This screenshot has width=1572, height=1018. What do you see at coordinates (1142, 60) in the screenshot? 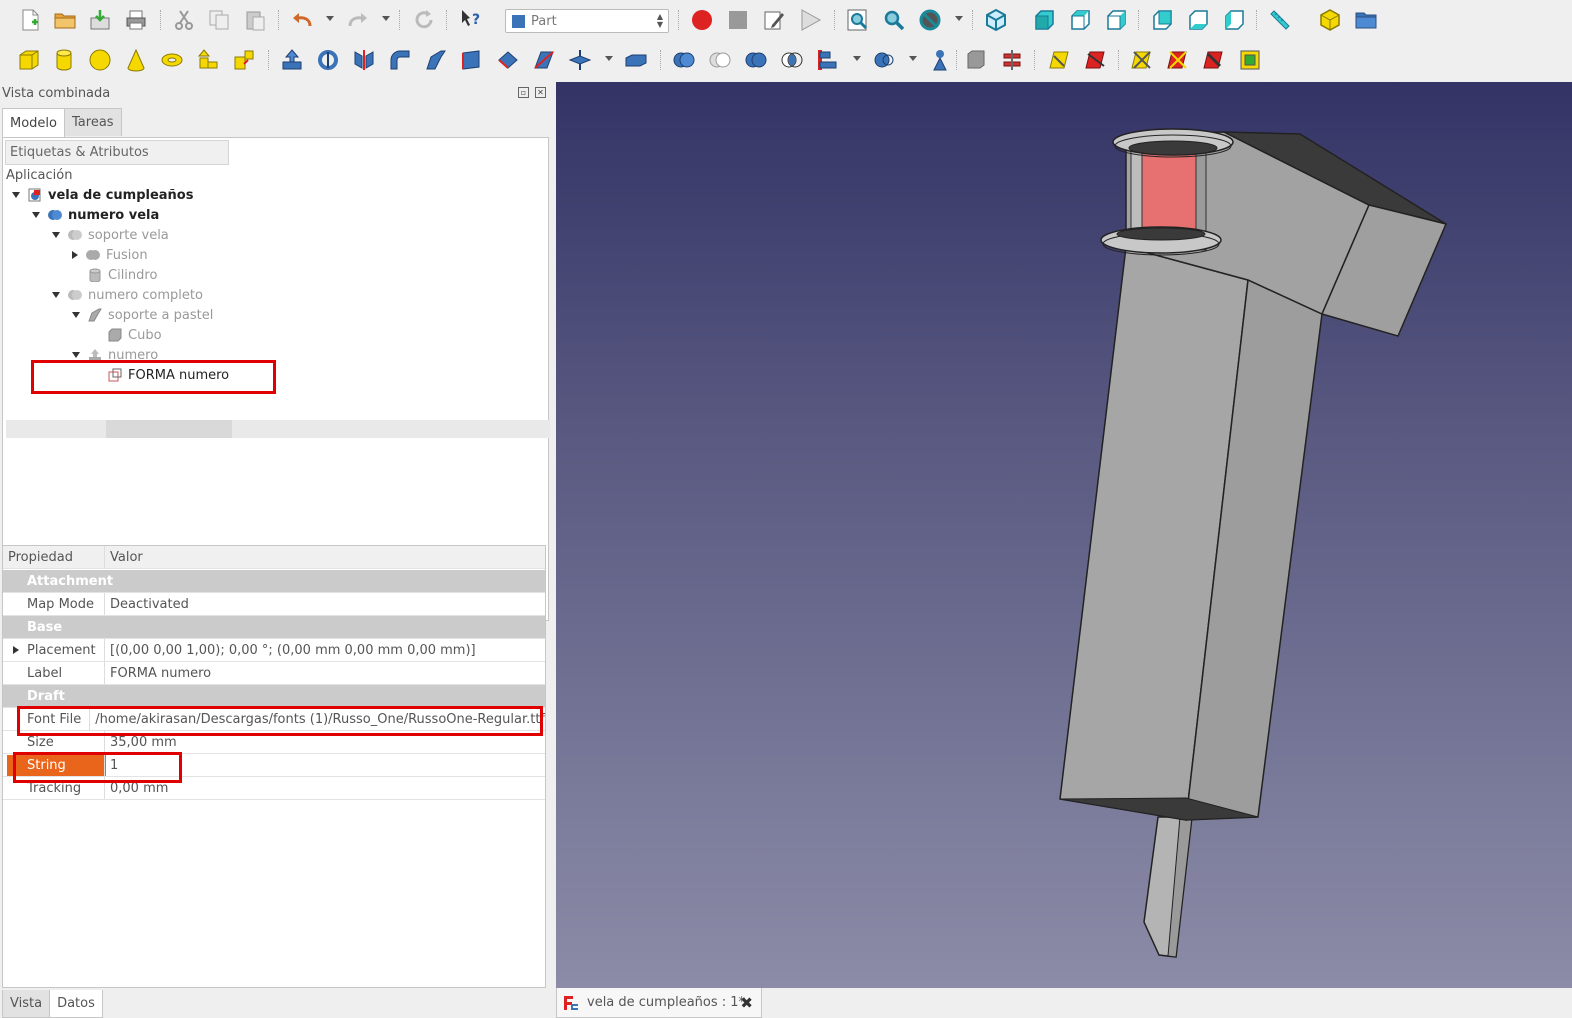
I see `measure-refresh-icon` at bounding box center [1142, 60].